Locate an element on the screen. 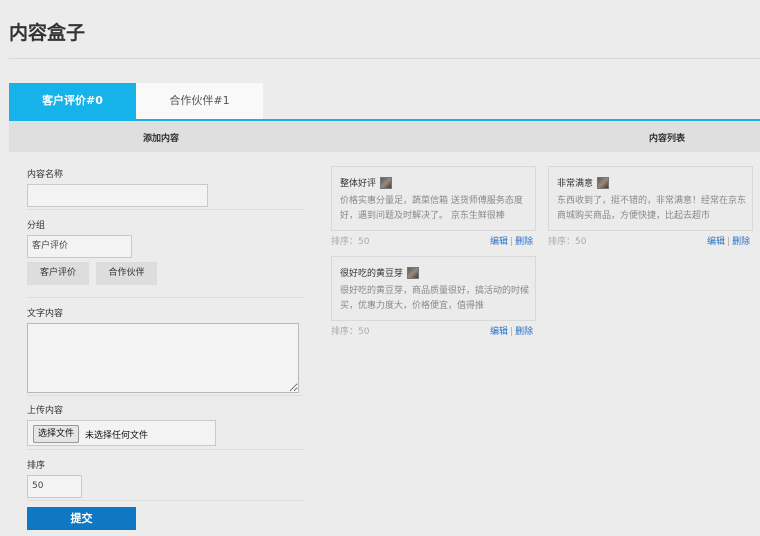 The image size is (760, 536). group-customer-review-button: 客户评价 is located at coordinates (58, 273).